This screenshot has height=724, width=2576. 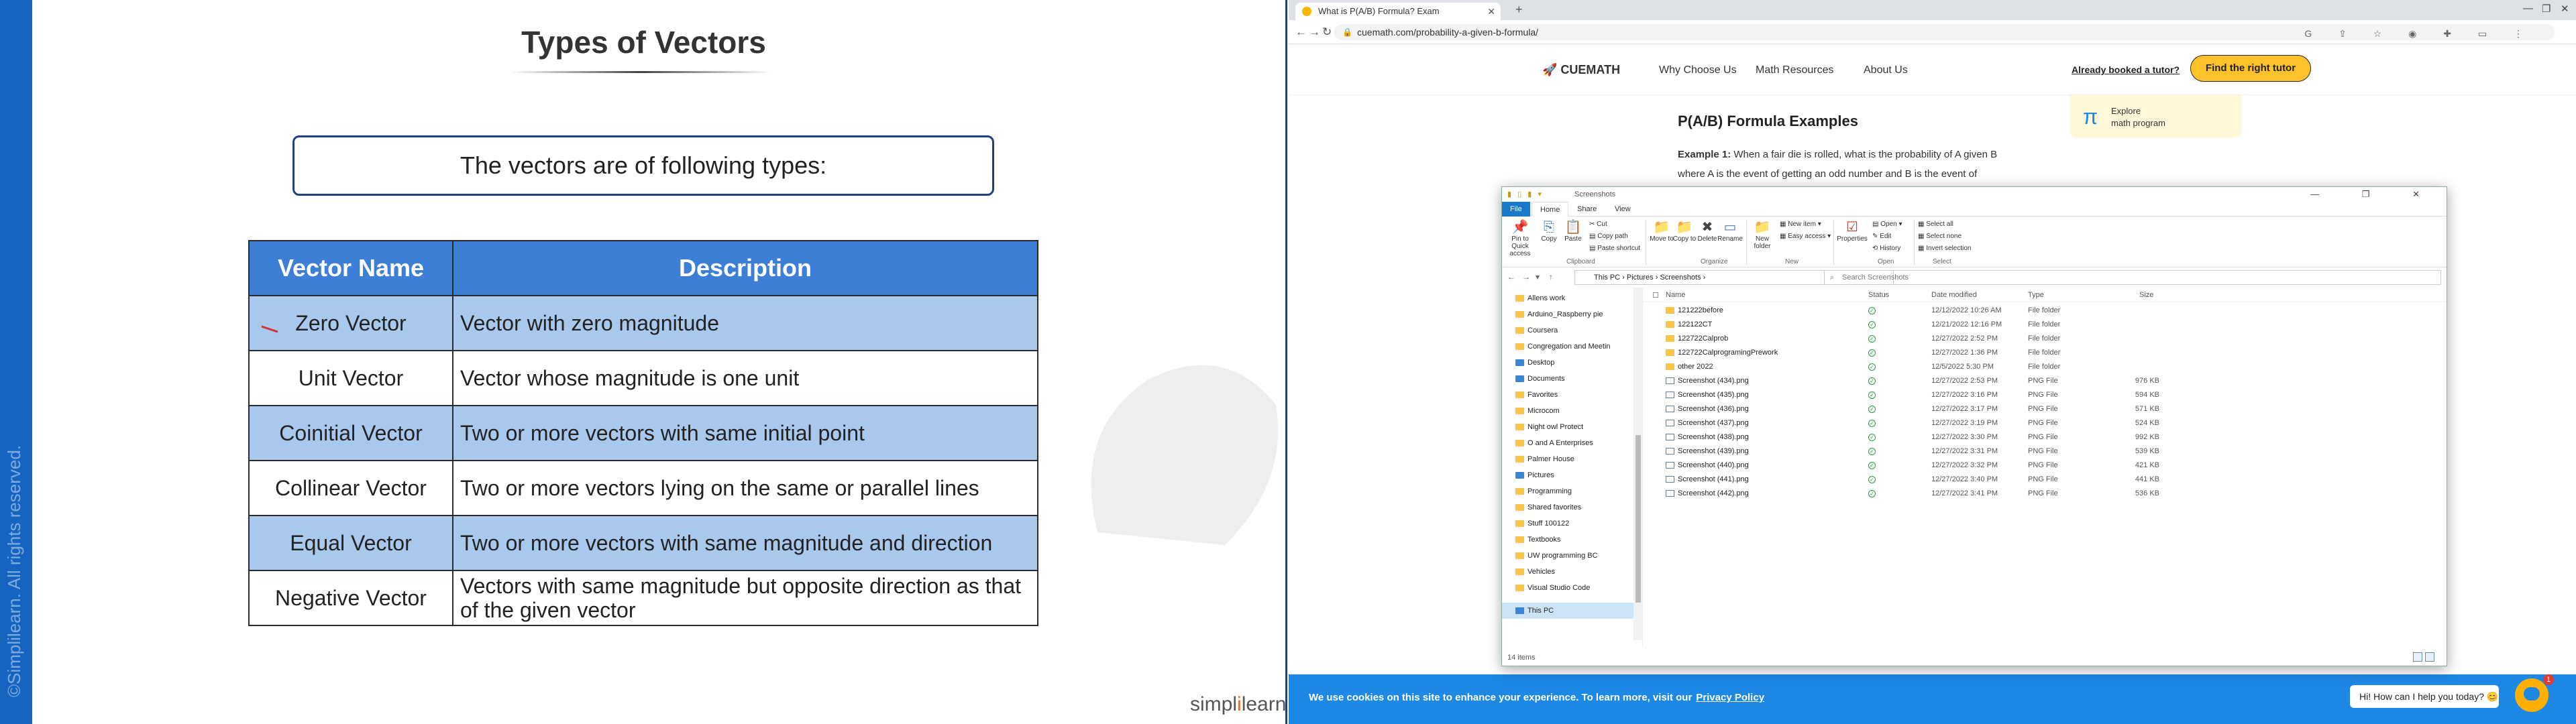 What do you see at coordinates (2565, 9) in the screenshot?
I see `close-window-icon: ✕` at bounding box center [2565, 9].